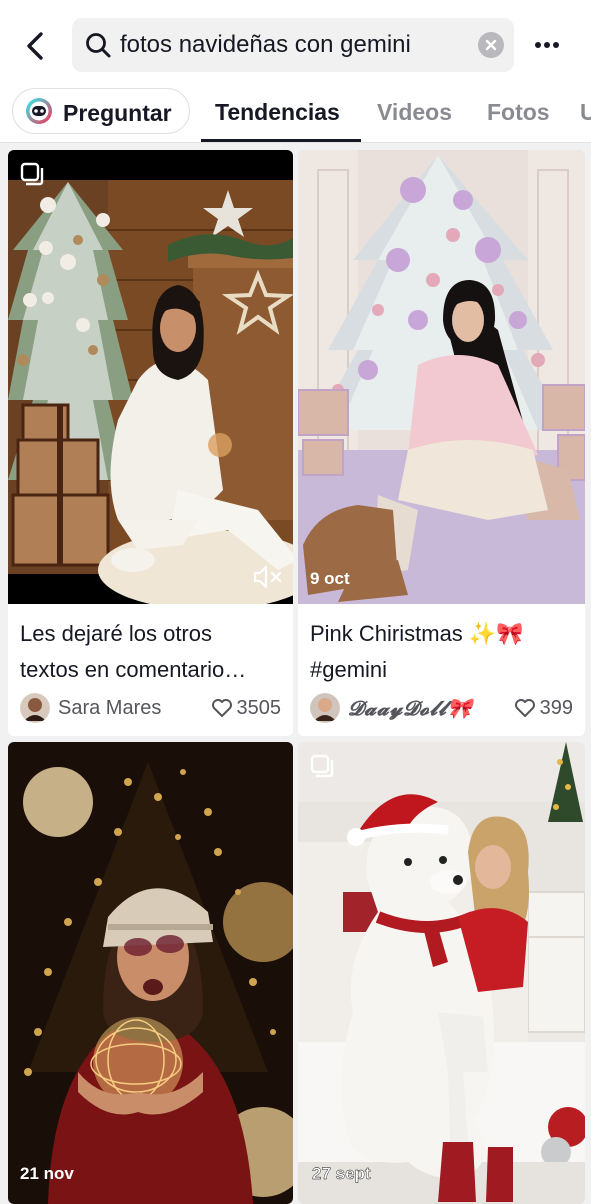 The width and height of the screenshot is (591, 1204). I want to click on date-label: 27 sept, so click(341, 1173).